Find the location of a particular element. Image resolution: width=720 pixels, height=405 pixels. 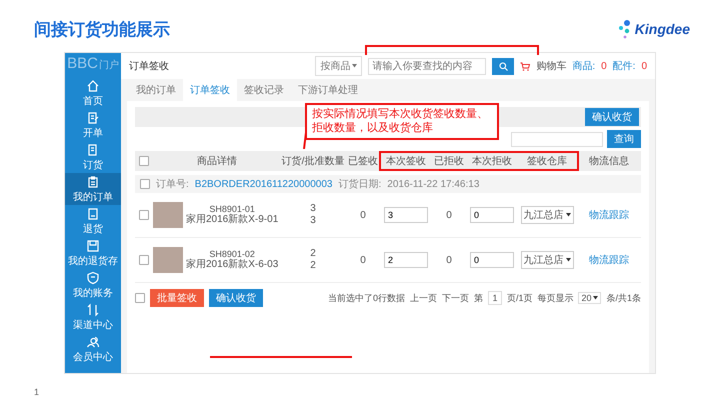

filter-field is located at coordinates (557, 139).